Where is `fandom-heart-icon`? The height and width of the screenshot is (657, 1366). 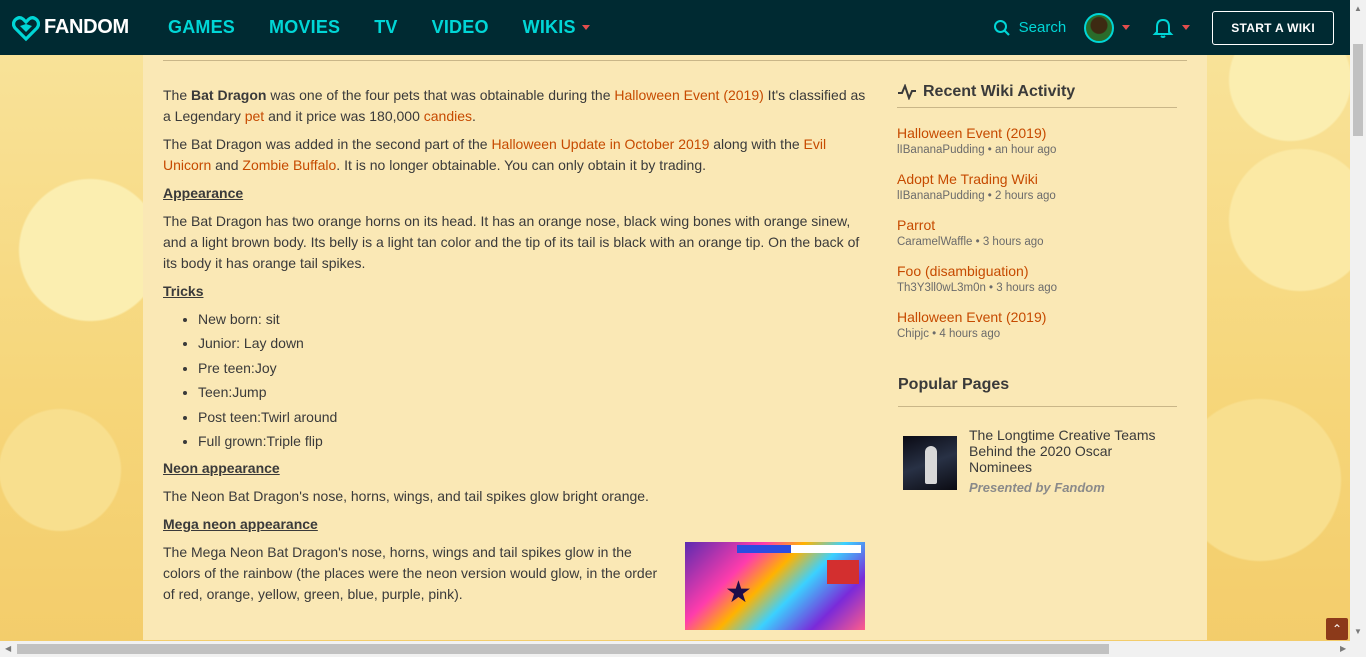
fandom-heart-icon is located at coordinates (26, 28).